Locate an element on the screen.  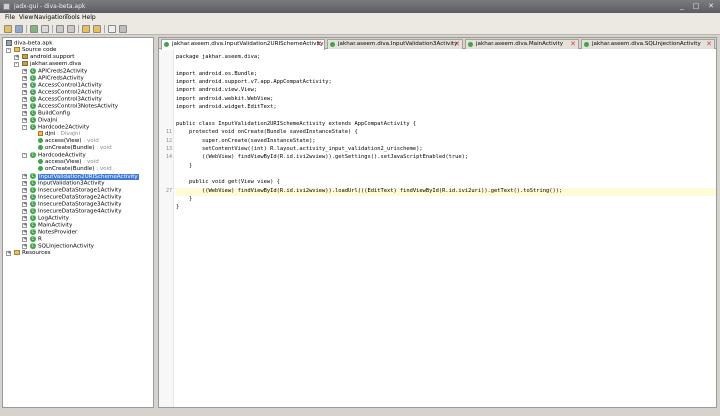
tree-source-code: - Source code is located at coordinates (31, 50).